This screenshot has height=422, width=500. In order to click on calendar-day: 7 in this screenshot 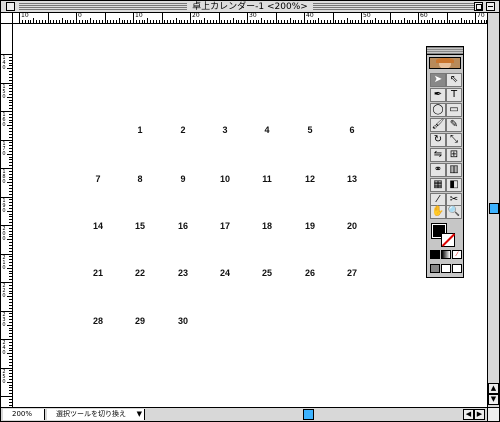, I will do `click(98, 179)`.